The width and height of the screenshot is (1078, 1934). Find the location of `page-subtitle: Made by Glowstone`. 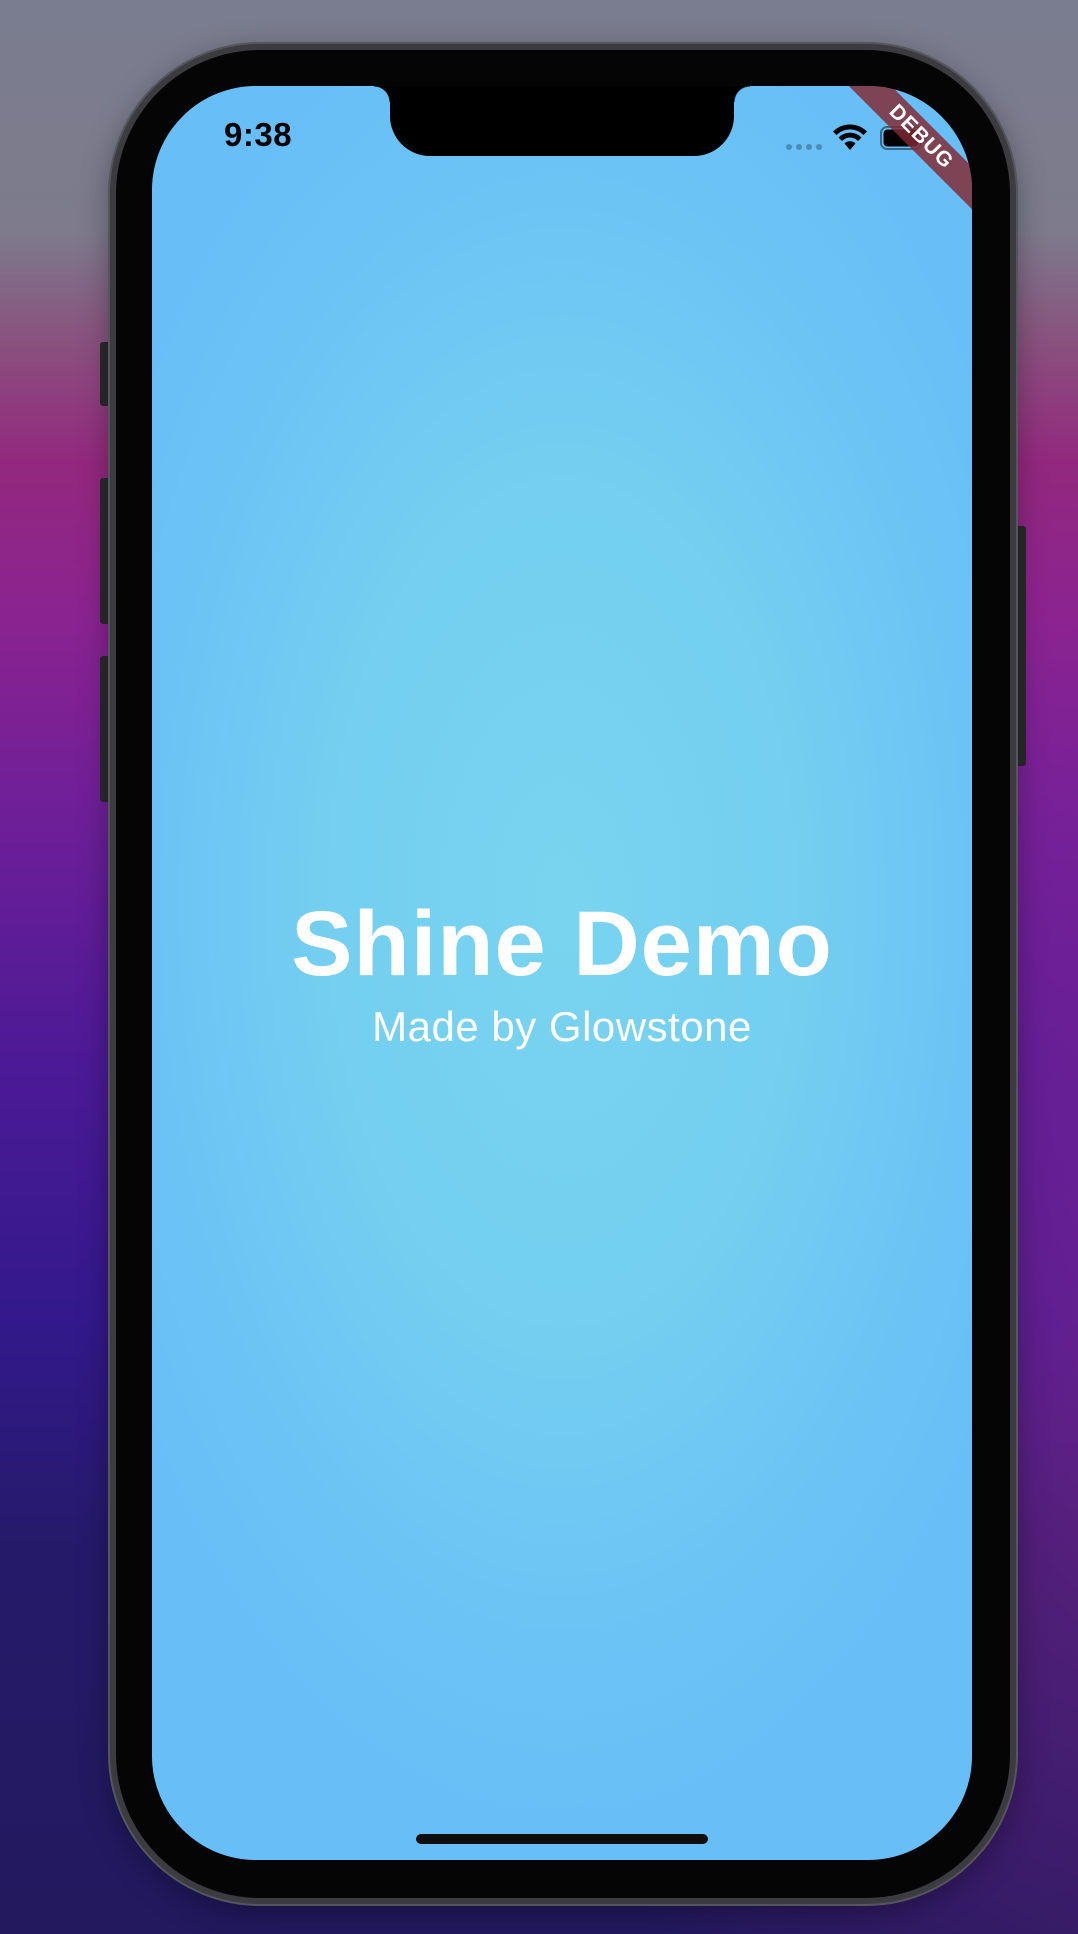

page-subtitle: Made by Glowstone is located at coordinates (562, 1026).